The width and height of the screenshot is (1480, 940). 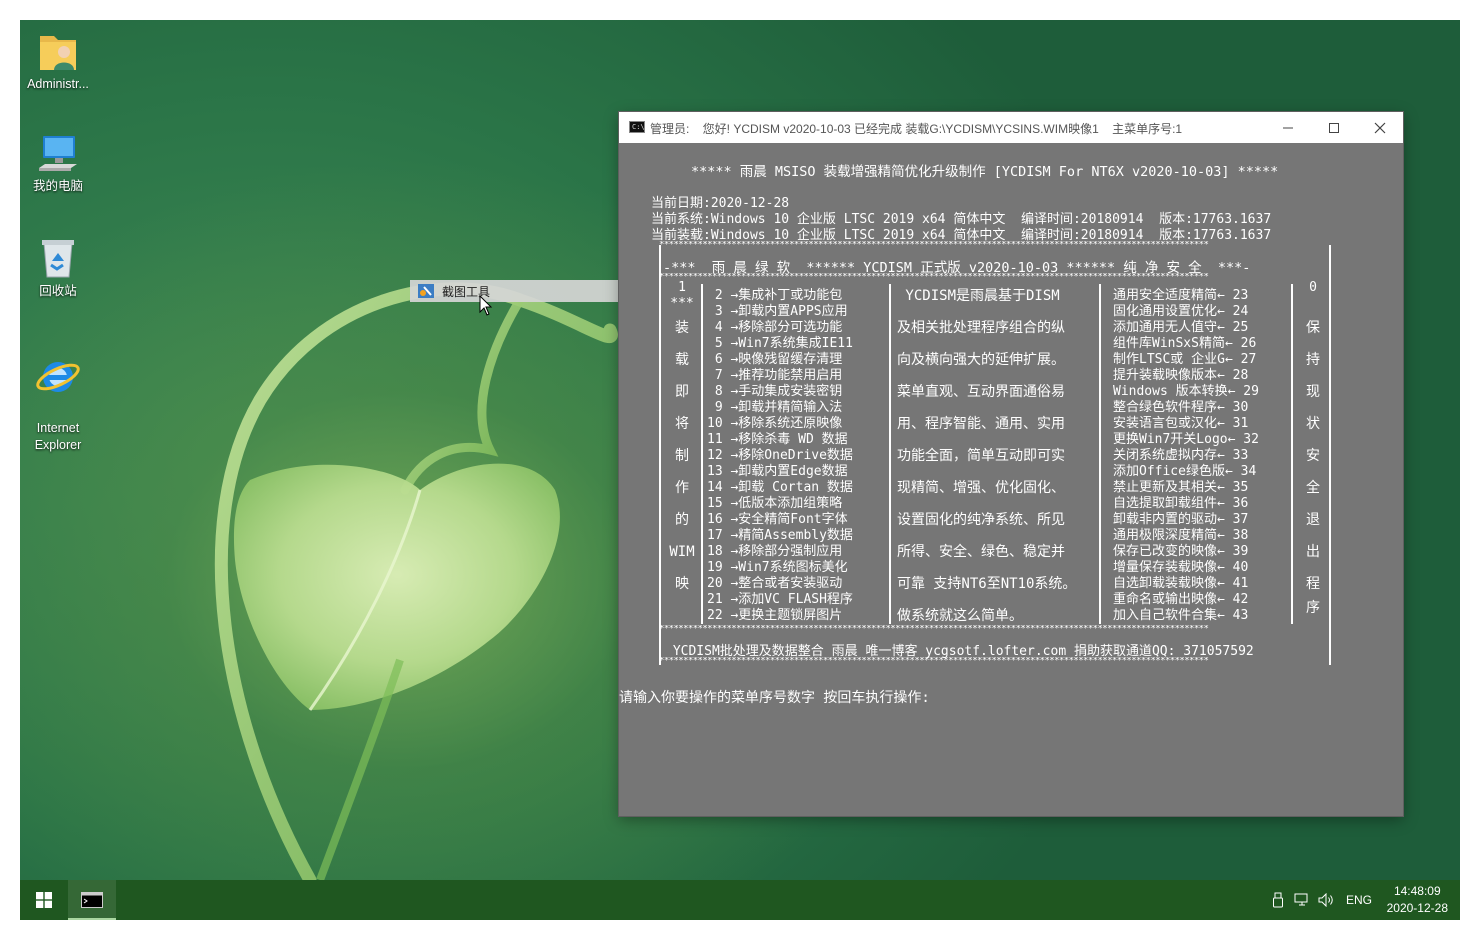 I want to click on active-app-indicator, so click(x=92, y=919).